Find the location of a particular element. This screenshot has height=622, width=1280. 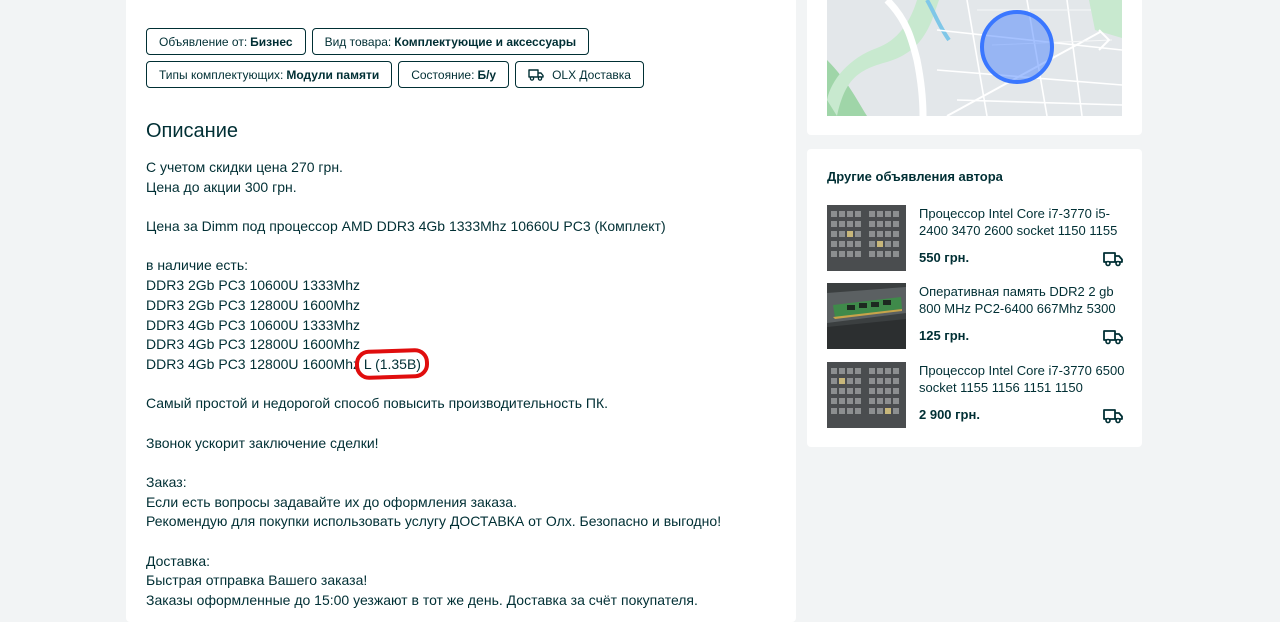

tag-value: Комплектующие и аксессуары is located at coordinates (485, 41).